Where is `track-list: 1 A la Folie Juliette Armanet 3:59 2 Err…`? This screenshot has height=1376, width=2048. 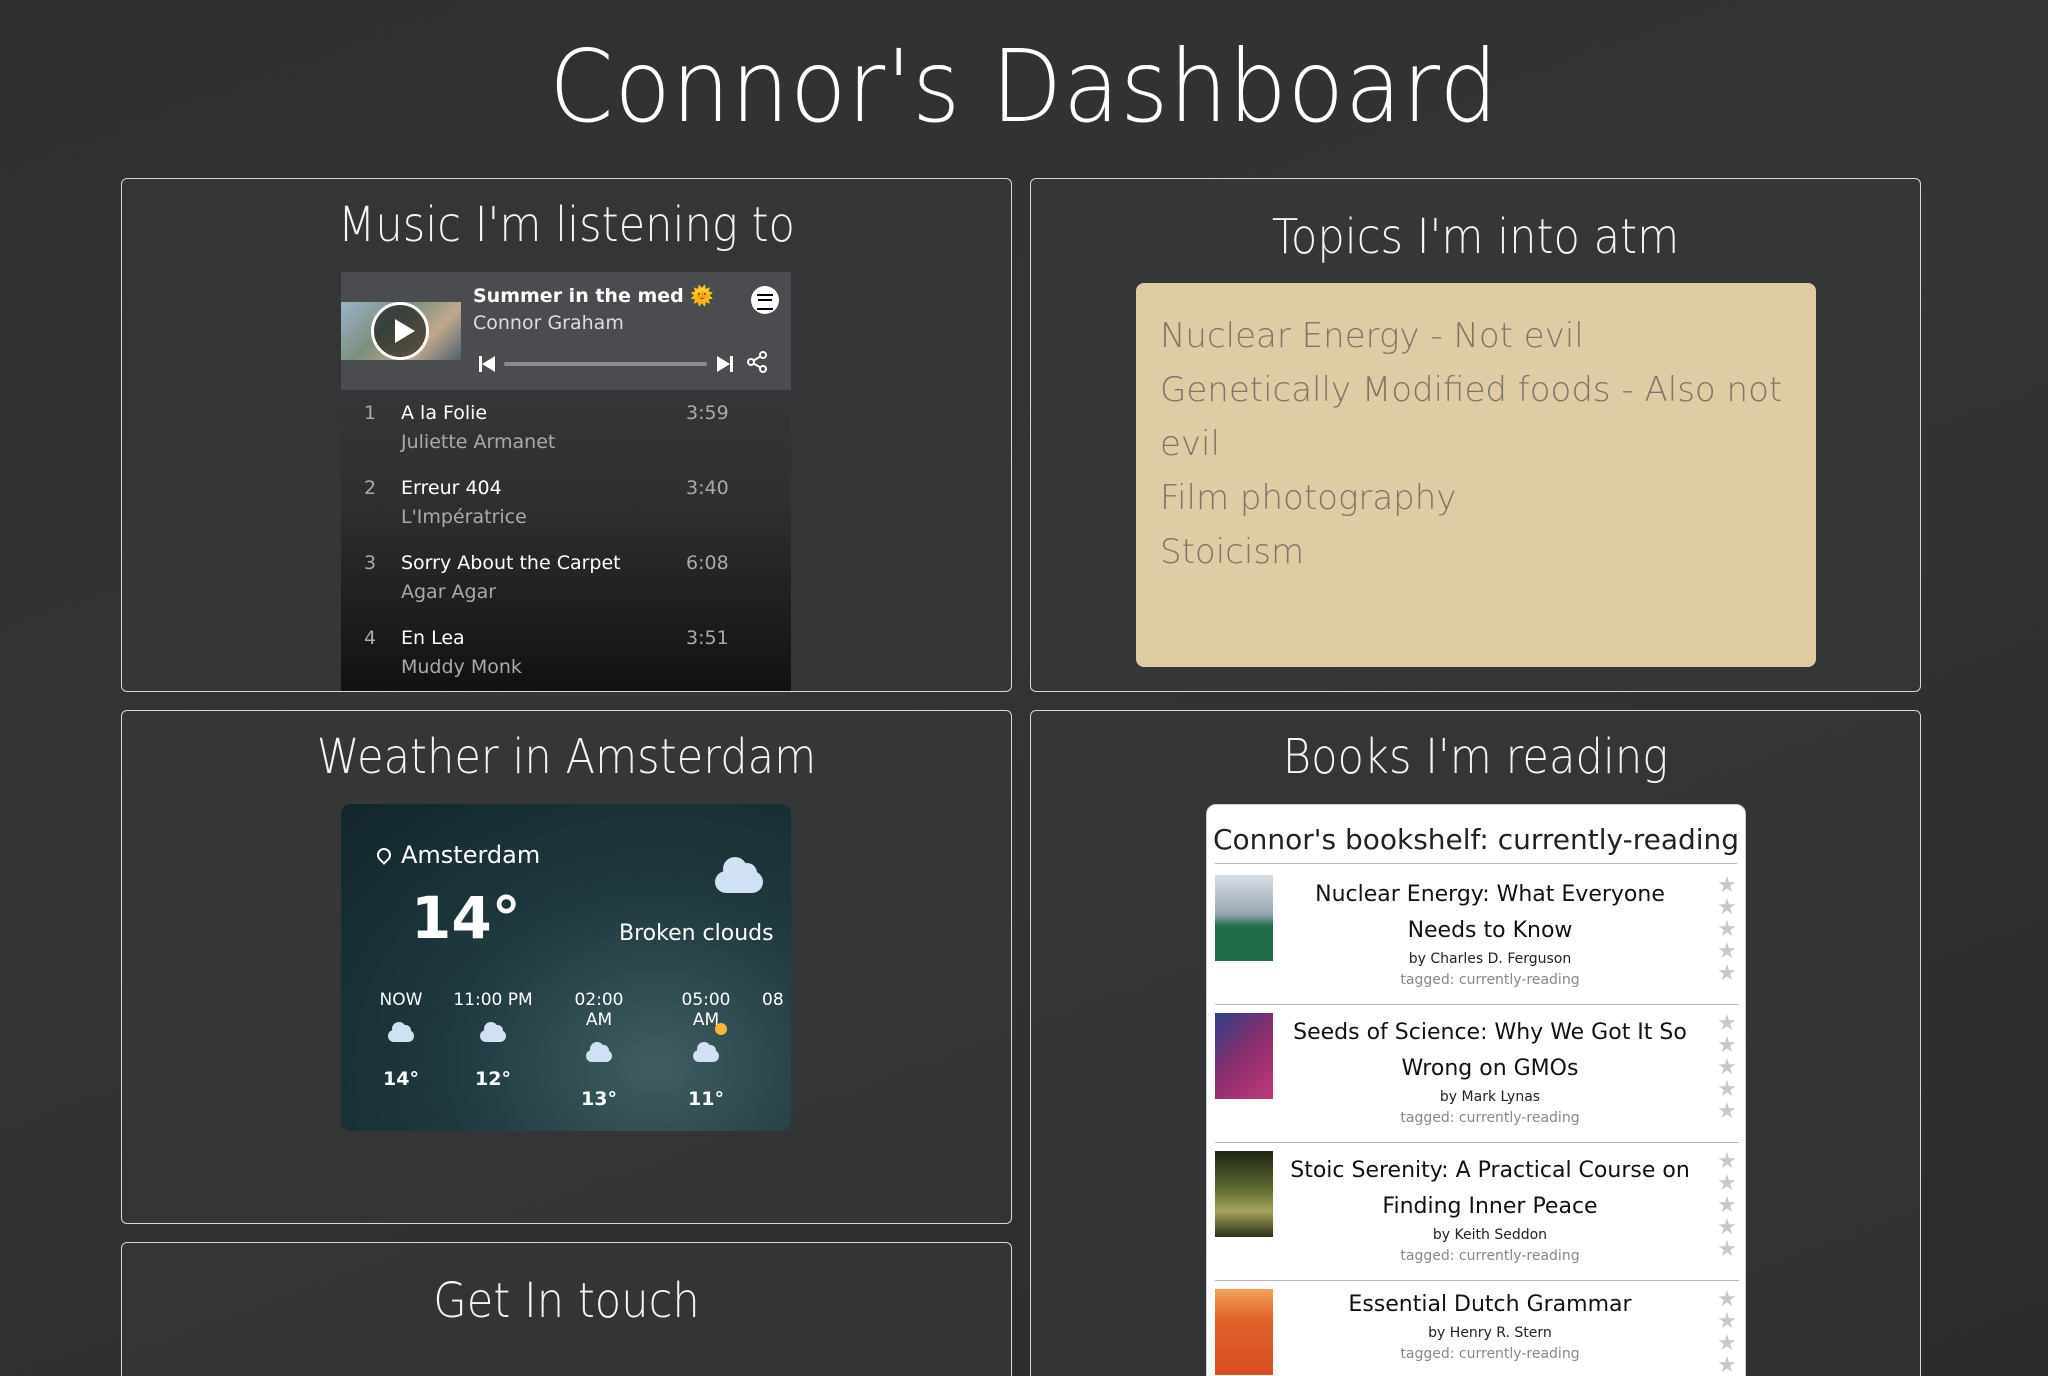
track-list: 1 A la Folie Juliette Armanet 3:59 2 Err… is located at coordinates (566, 540).